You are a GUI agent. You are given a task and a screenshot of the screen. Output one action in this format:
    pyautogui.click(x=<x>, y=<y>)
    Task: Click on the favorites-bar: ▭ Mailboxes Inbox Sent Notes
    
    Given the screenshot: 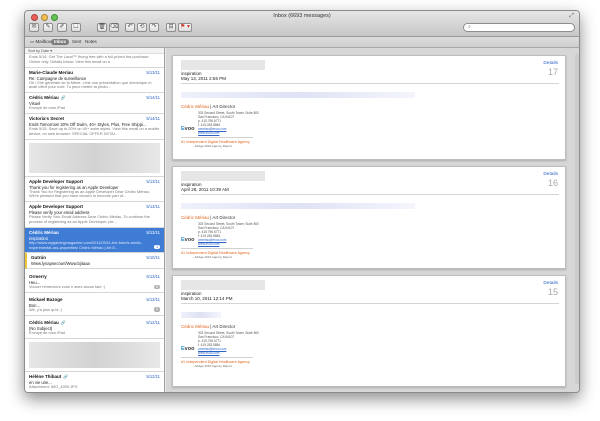 What is the action you would take?
    pyautogui.click(x=302, y=42)
    